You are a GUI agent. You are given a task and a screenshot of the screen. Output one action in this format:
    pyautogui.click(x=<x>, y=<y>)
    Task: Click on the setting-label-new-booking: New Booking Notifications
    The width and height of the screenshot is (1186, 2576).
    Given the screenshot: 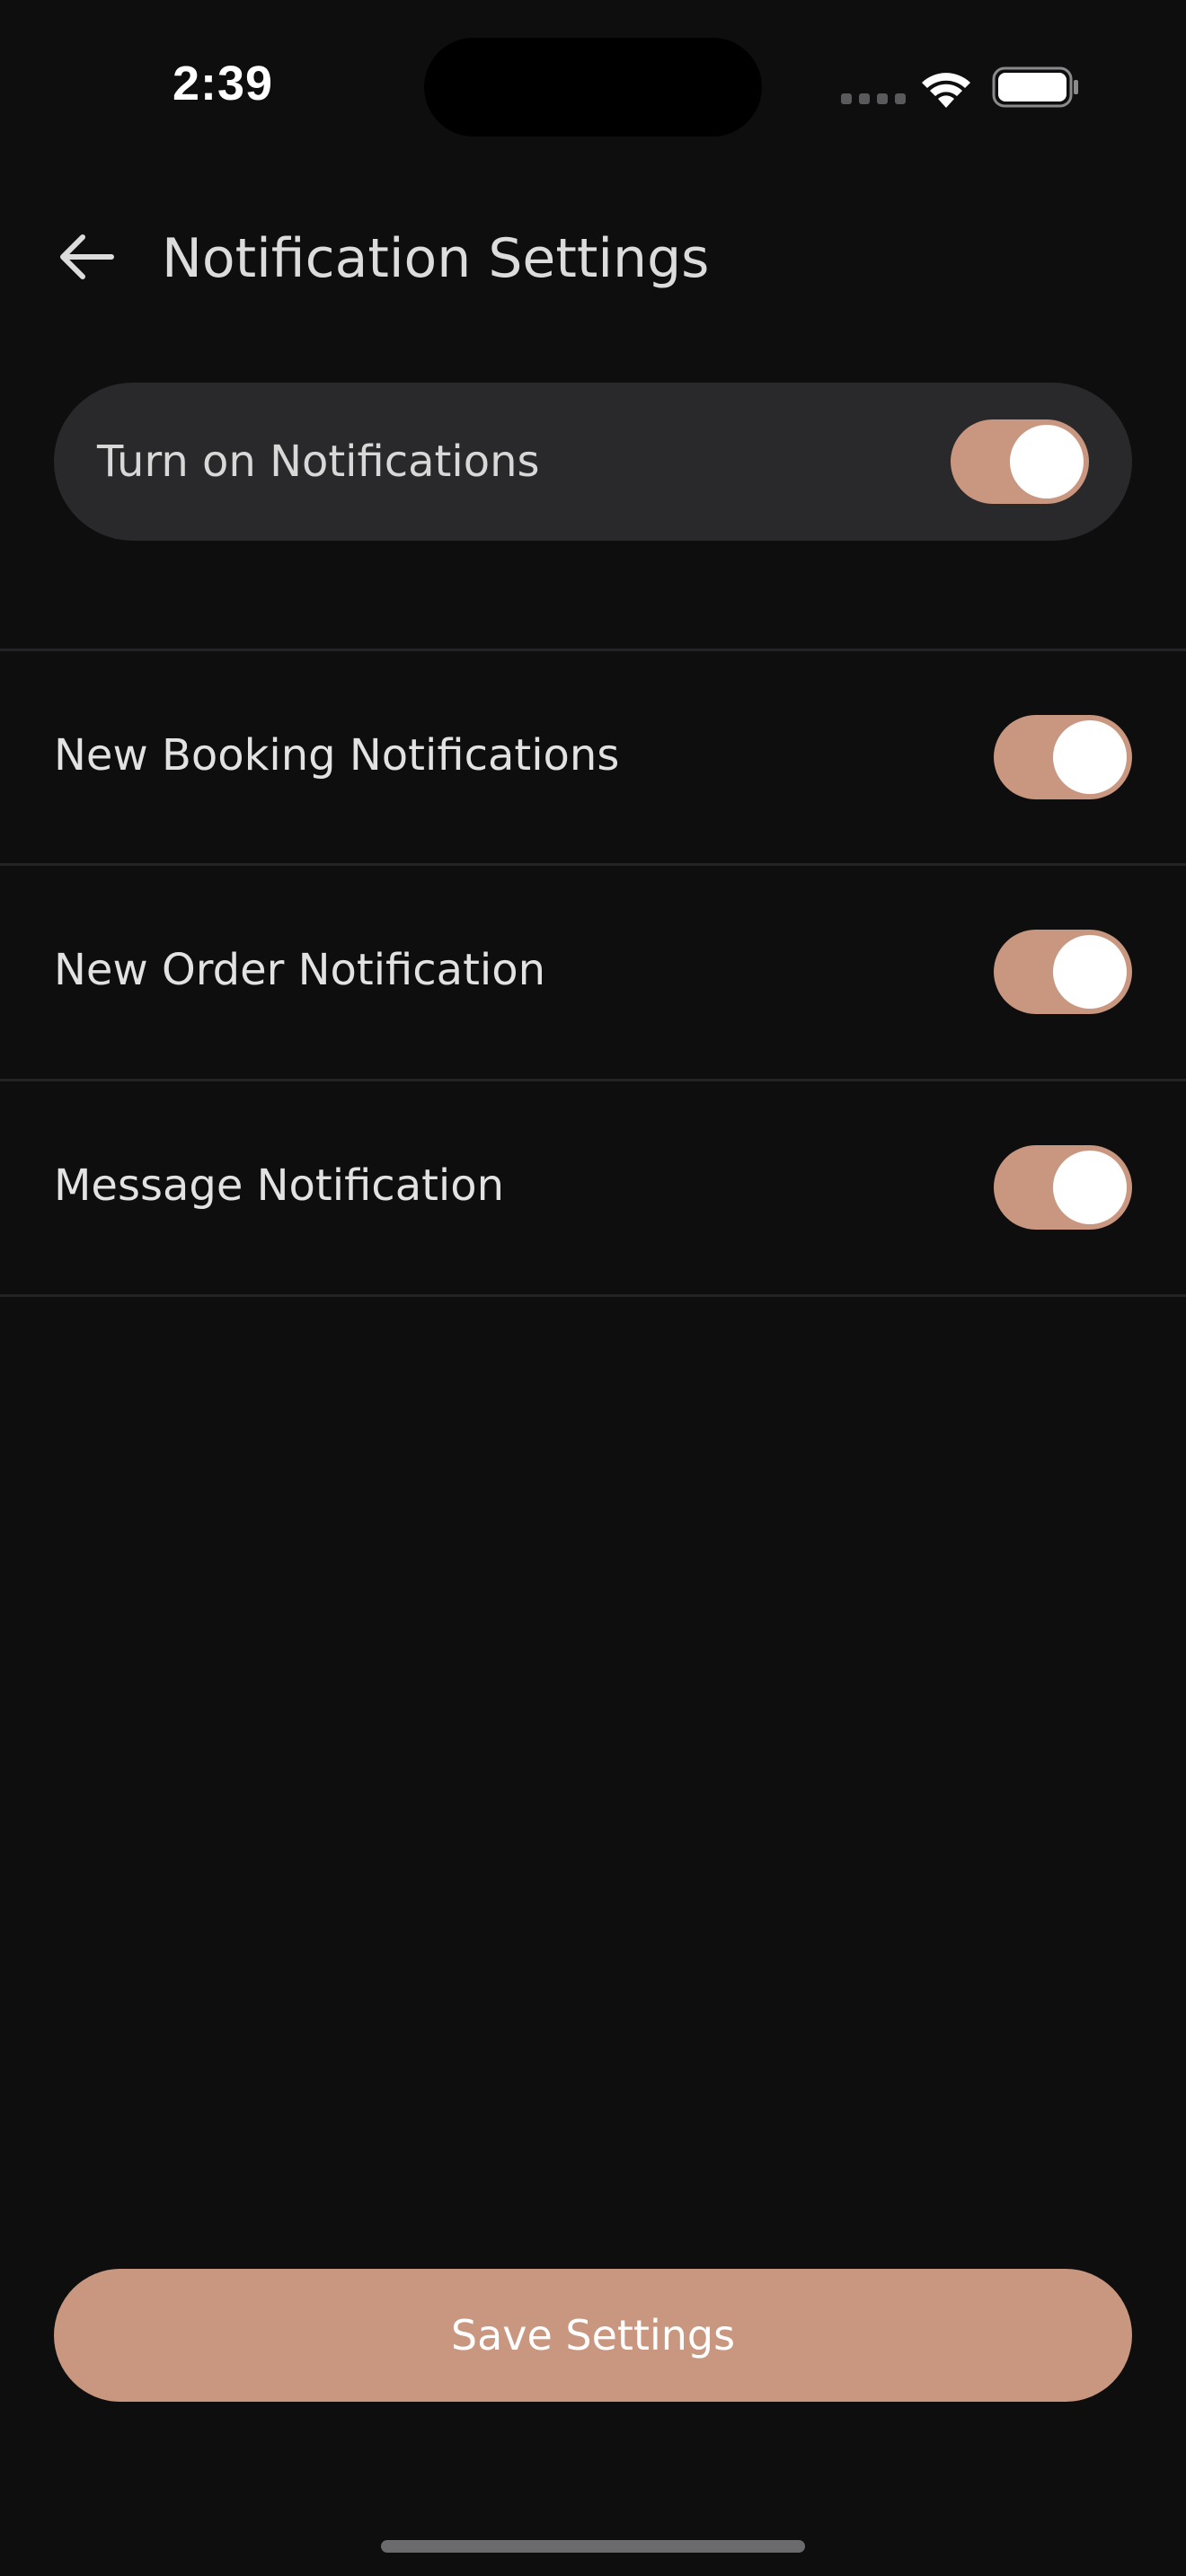 What is the action you would take?
    pyautogui.click(x=337, y=755)
    